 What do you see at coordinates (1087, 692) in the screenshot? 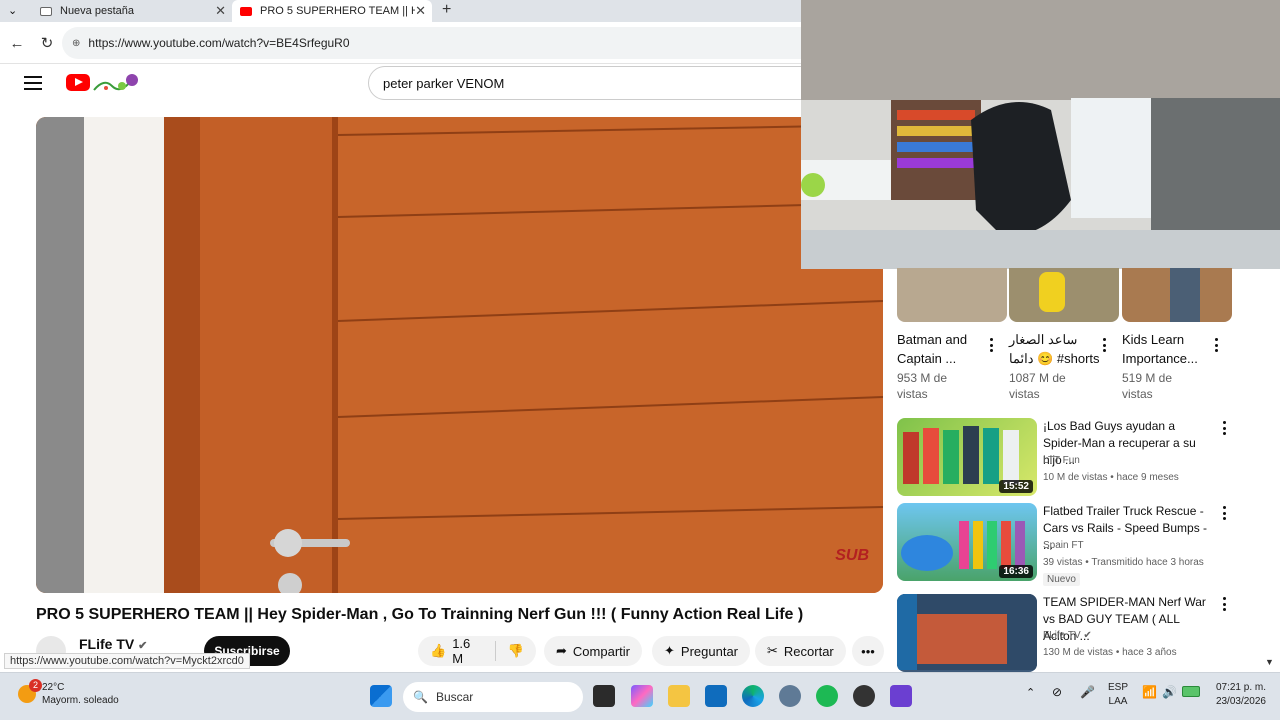
I see `microphone-icon: 🎤` at bounding box center [1087, 692].